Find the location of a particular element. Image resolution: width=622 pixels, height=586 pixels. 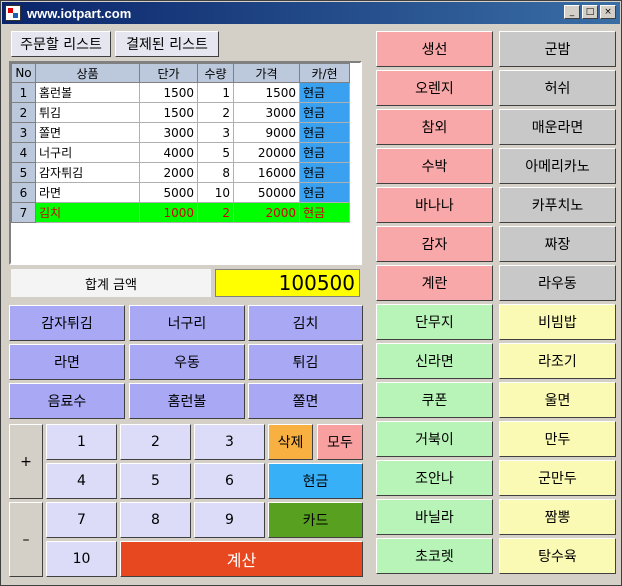

menu-item-button: 라조기 is located at coordinates (557, 361).